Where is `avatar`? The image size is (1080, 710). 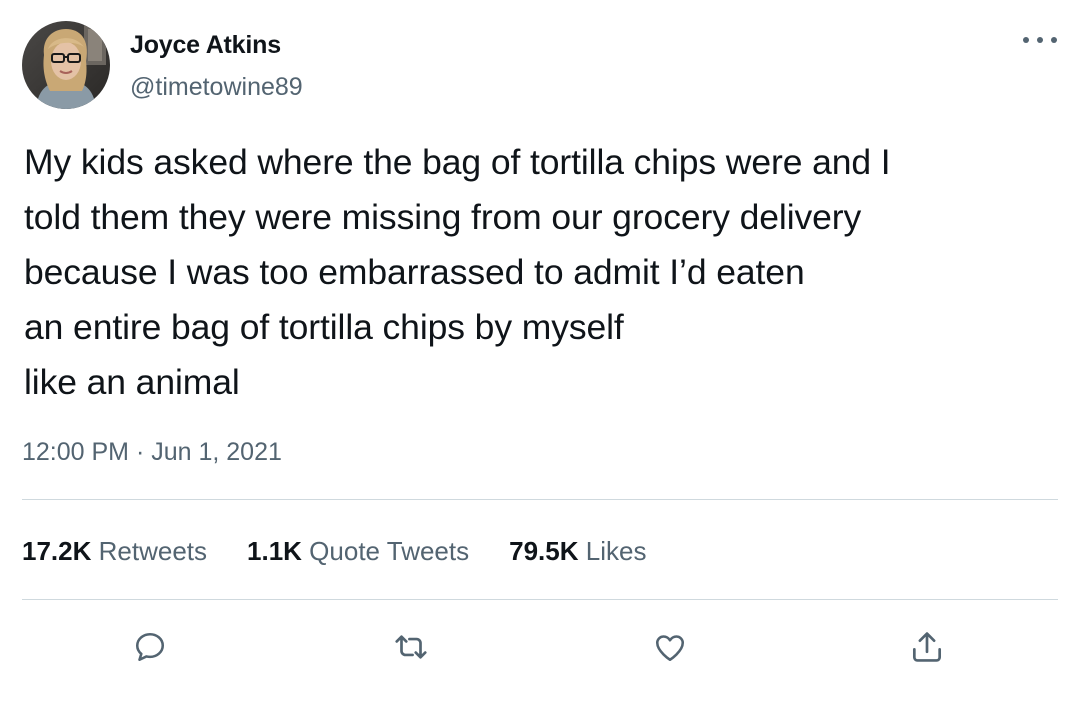
avatar is located at coordinates (66, 65).